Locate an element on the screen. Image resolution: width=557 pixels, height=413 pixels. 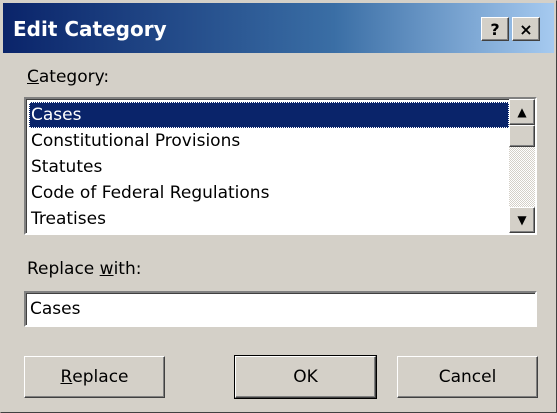
scroll-down-button: ▼ is located at coordinates (522, 220).